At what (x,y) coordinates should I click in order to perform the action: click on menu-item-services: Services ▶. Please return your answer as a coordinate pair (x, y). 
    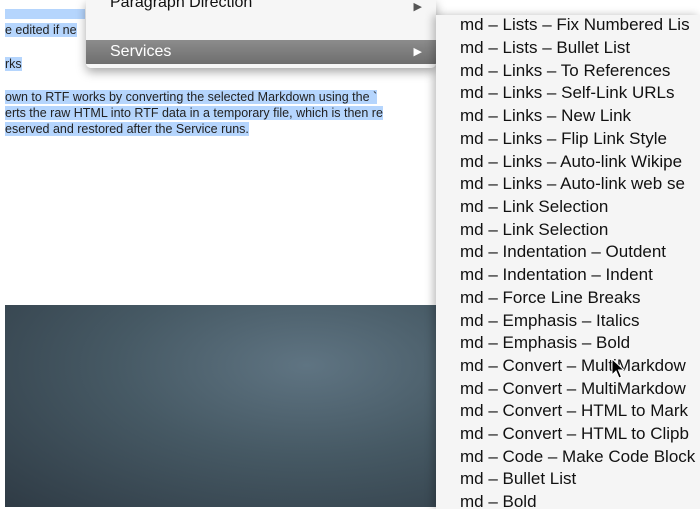
    Looking at the image, I should click on (261, 52).